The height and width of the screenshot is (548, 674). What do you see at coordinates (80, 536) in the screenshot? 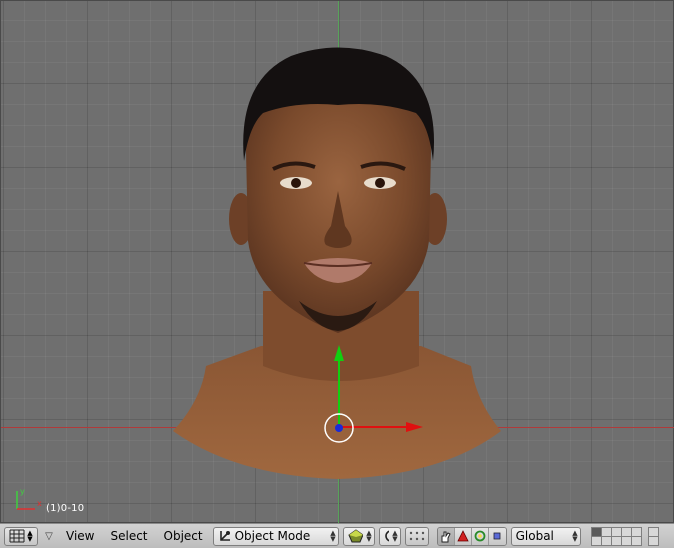
I see `menu-view: View` at bounding box center [80, 536].